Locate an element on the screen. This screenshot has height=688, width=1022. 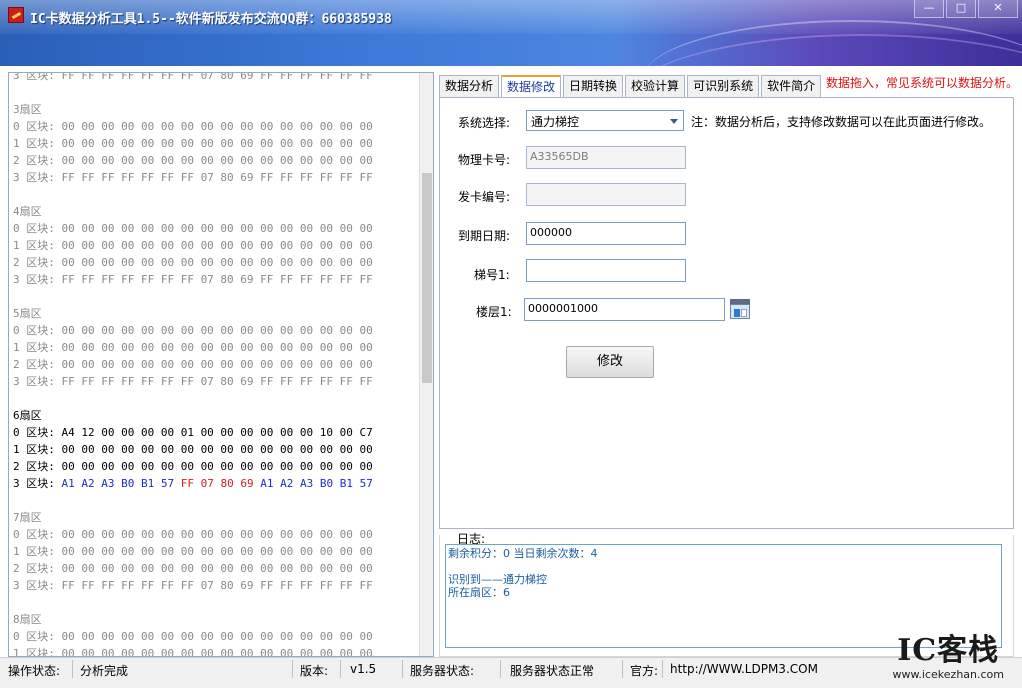
calendar-body is located at coordinates (740, 311).